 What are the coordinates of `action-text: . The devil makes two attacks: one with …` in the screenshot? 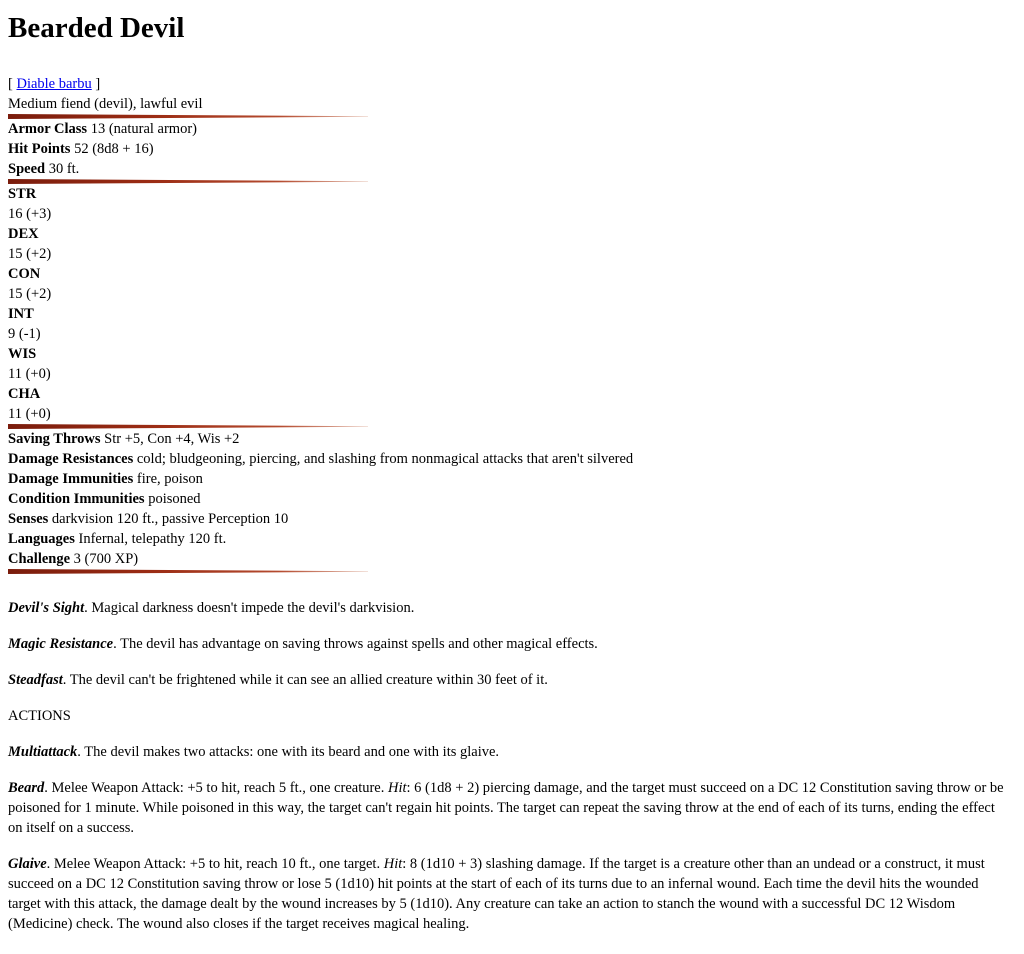 It's located at (288, 752).